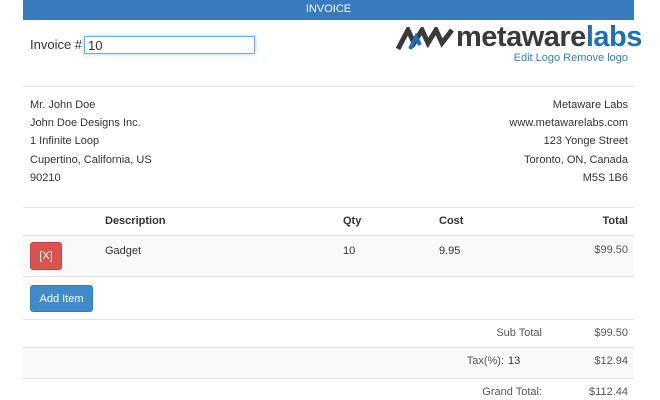 The height and width of the screenshot is (400, 660). What do you see at coordinates (56, 44) in the screenshot?
I see `invoice-number-label: Invoice #` at bounding box center [56, 44].